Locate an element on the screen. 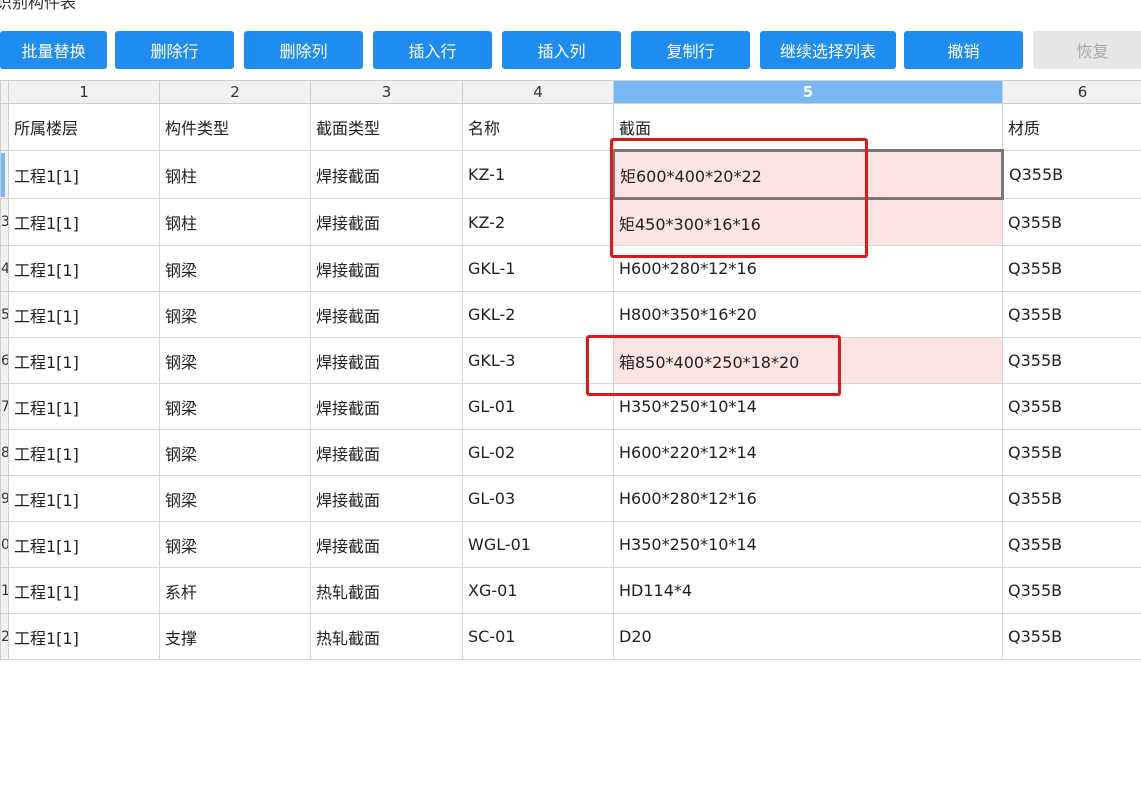 The height and width of the screenshot is (789, 1141). column-number-5: 5 is located at coordinates (808, 92).